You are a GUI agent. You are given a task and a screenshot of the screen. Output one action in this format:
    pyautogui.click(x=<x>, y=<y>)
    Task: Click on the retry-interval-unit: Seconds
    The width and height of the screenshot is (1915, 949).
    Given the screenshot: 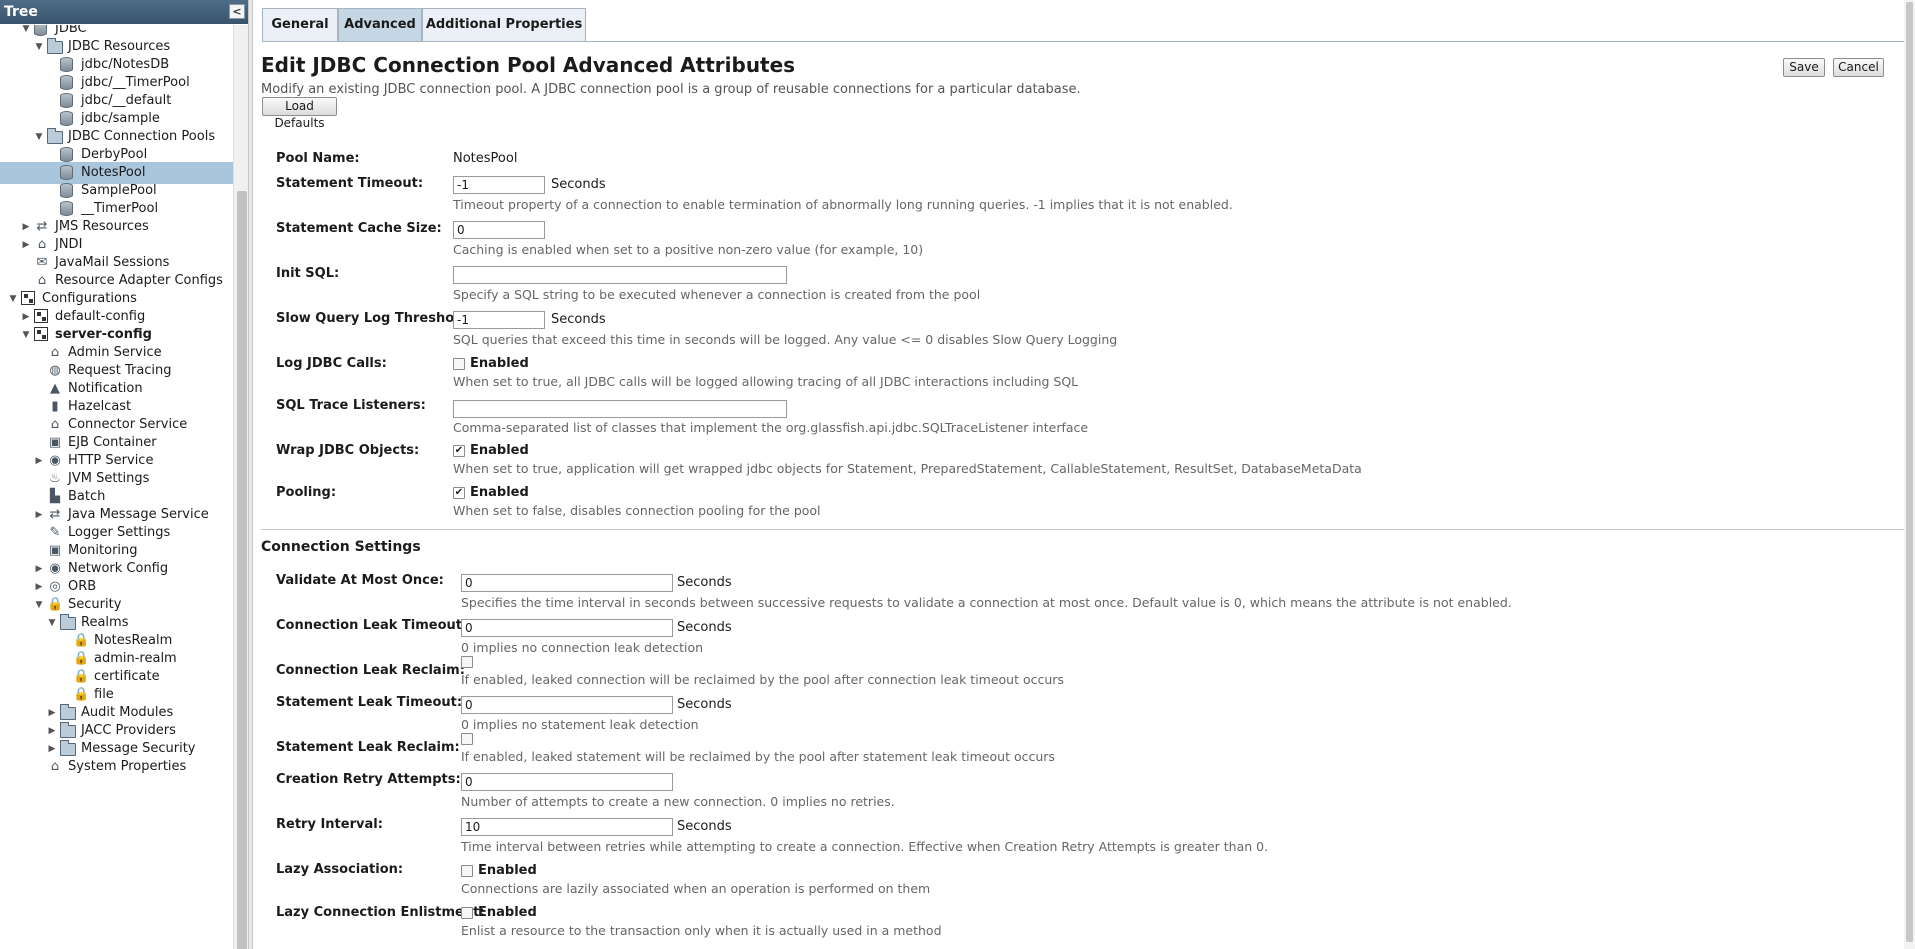 What is the action you would take?
    pyautogui.click(x=704, y=826)
    